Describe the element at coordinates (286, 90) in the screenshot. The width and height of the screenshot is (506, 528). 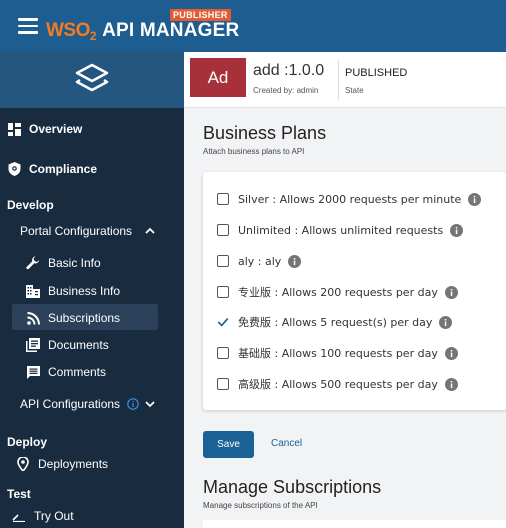
I see `api-created-by: Created by: admin` at that location.